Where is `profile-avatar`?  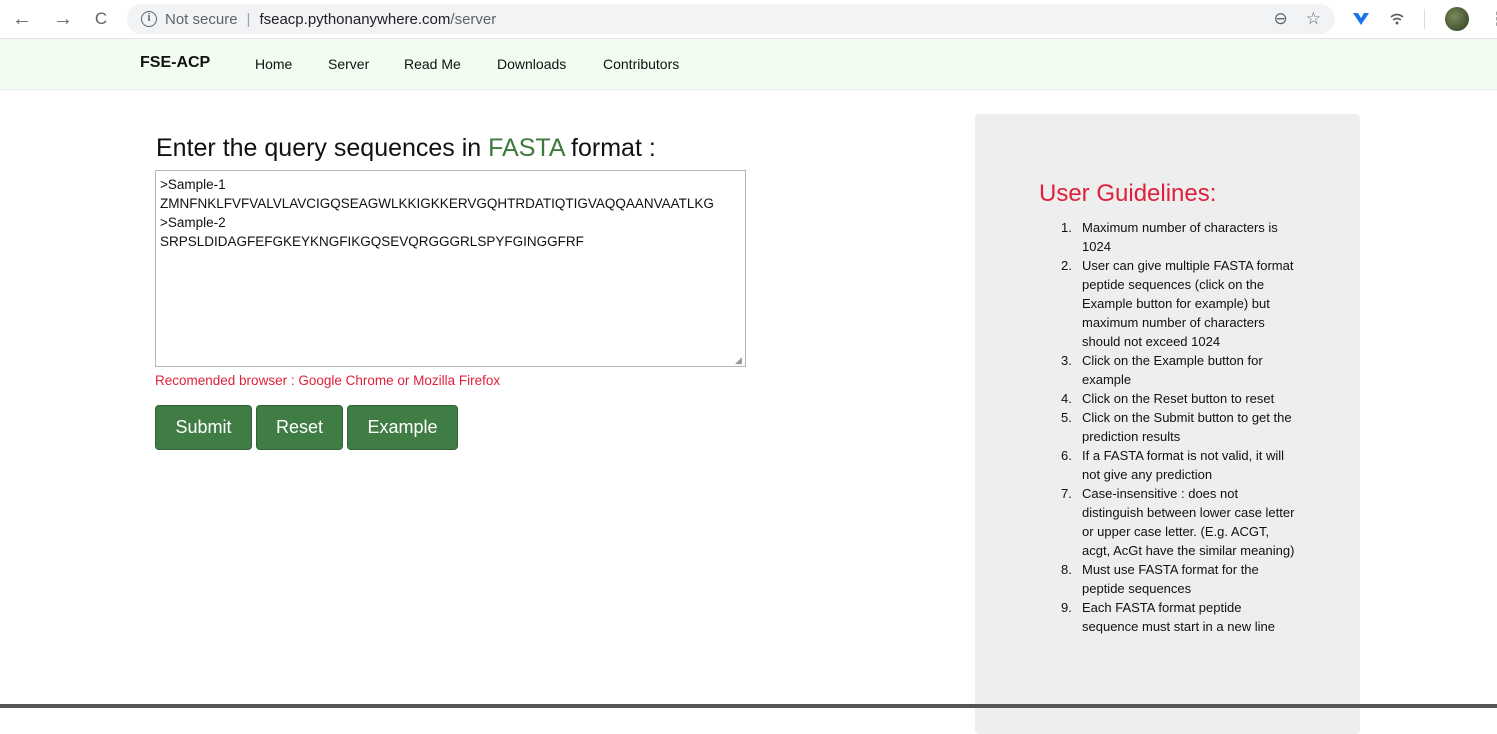
profile-avatar is located at coordinates (1457, 19).